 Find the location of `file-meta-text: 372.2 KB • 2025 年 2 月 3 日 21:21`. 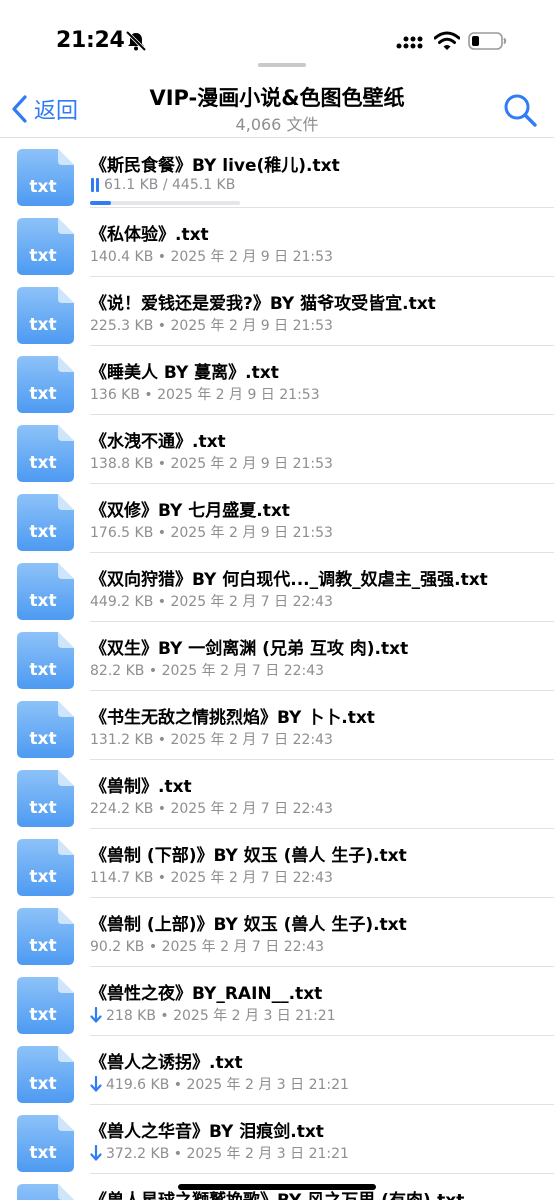

file-meta-text: 372.2 KB • 2025 年 2 月 3 日 21:21 is located at coordinates (227, 1154).